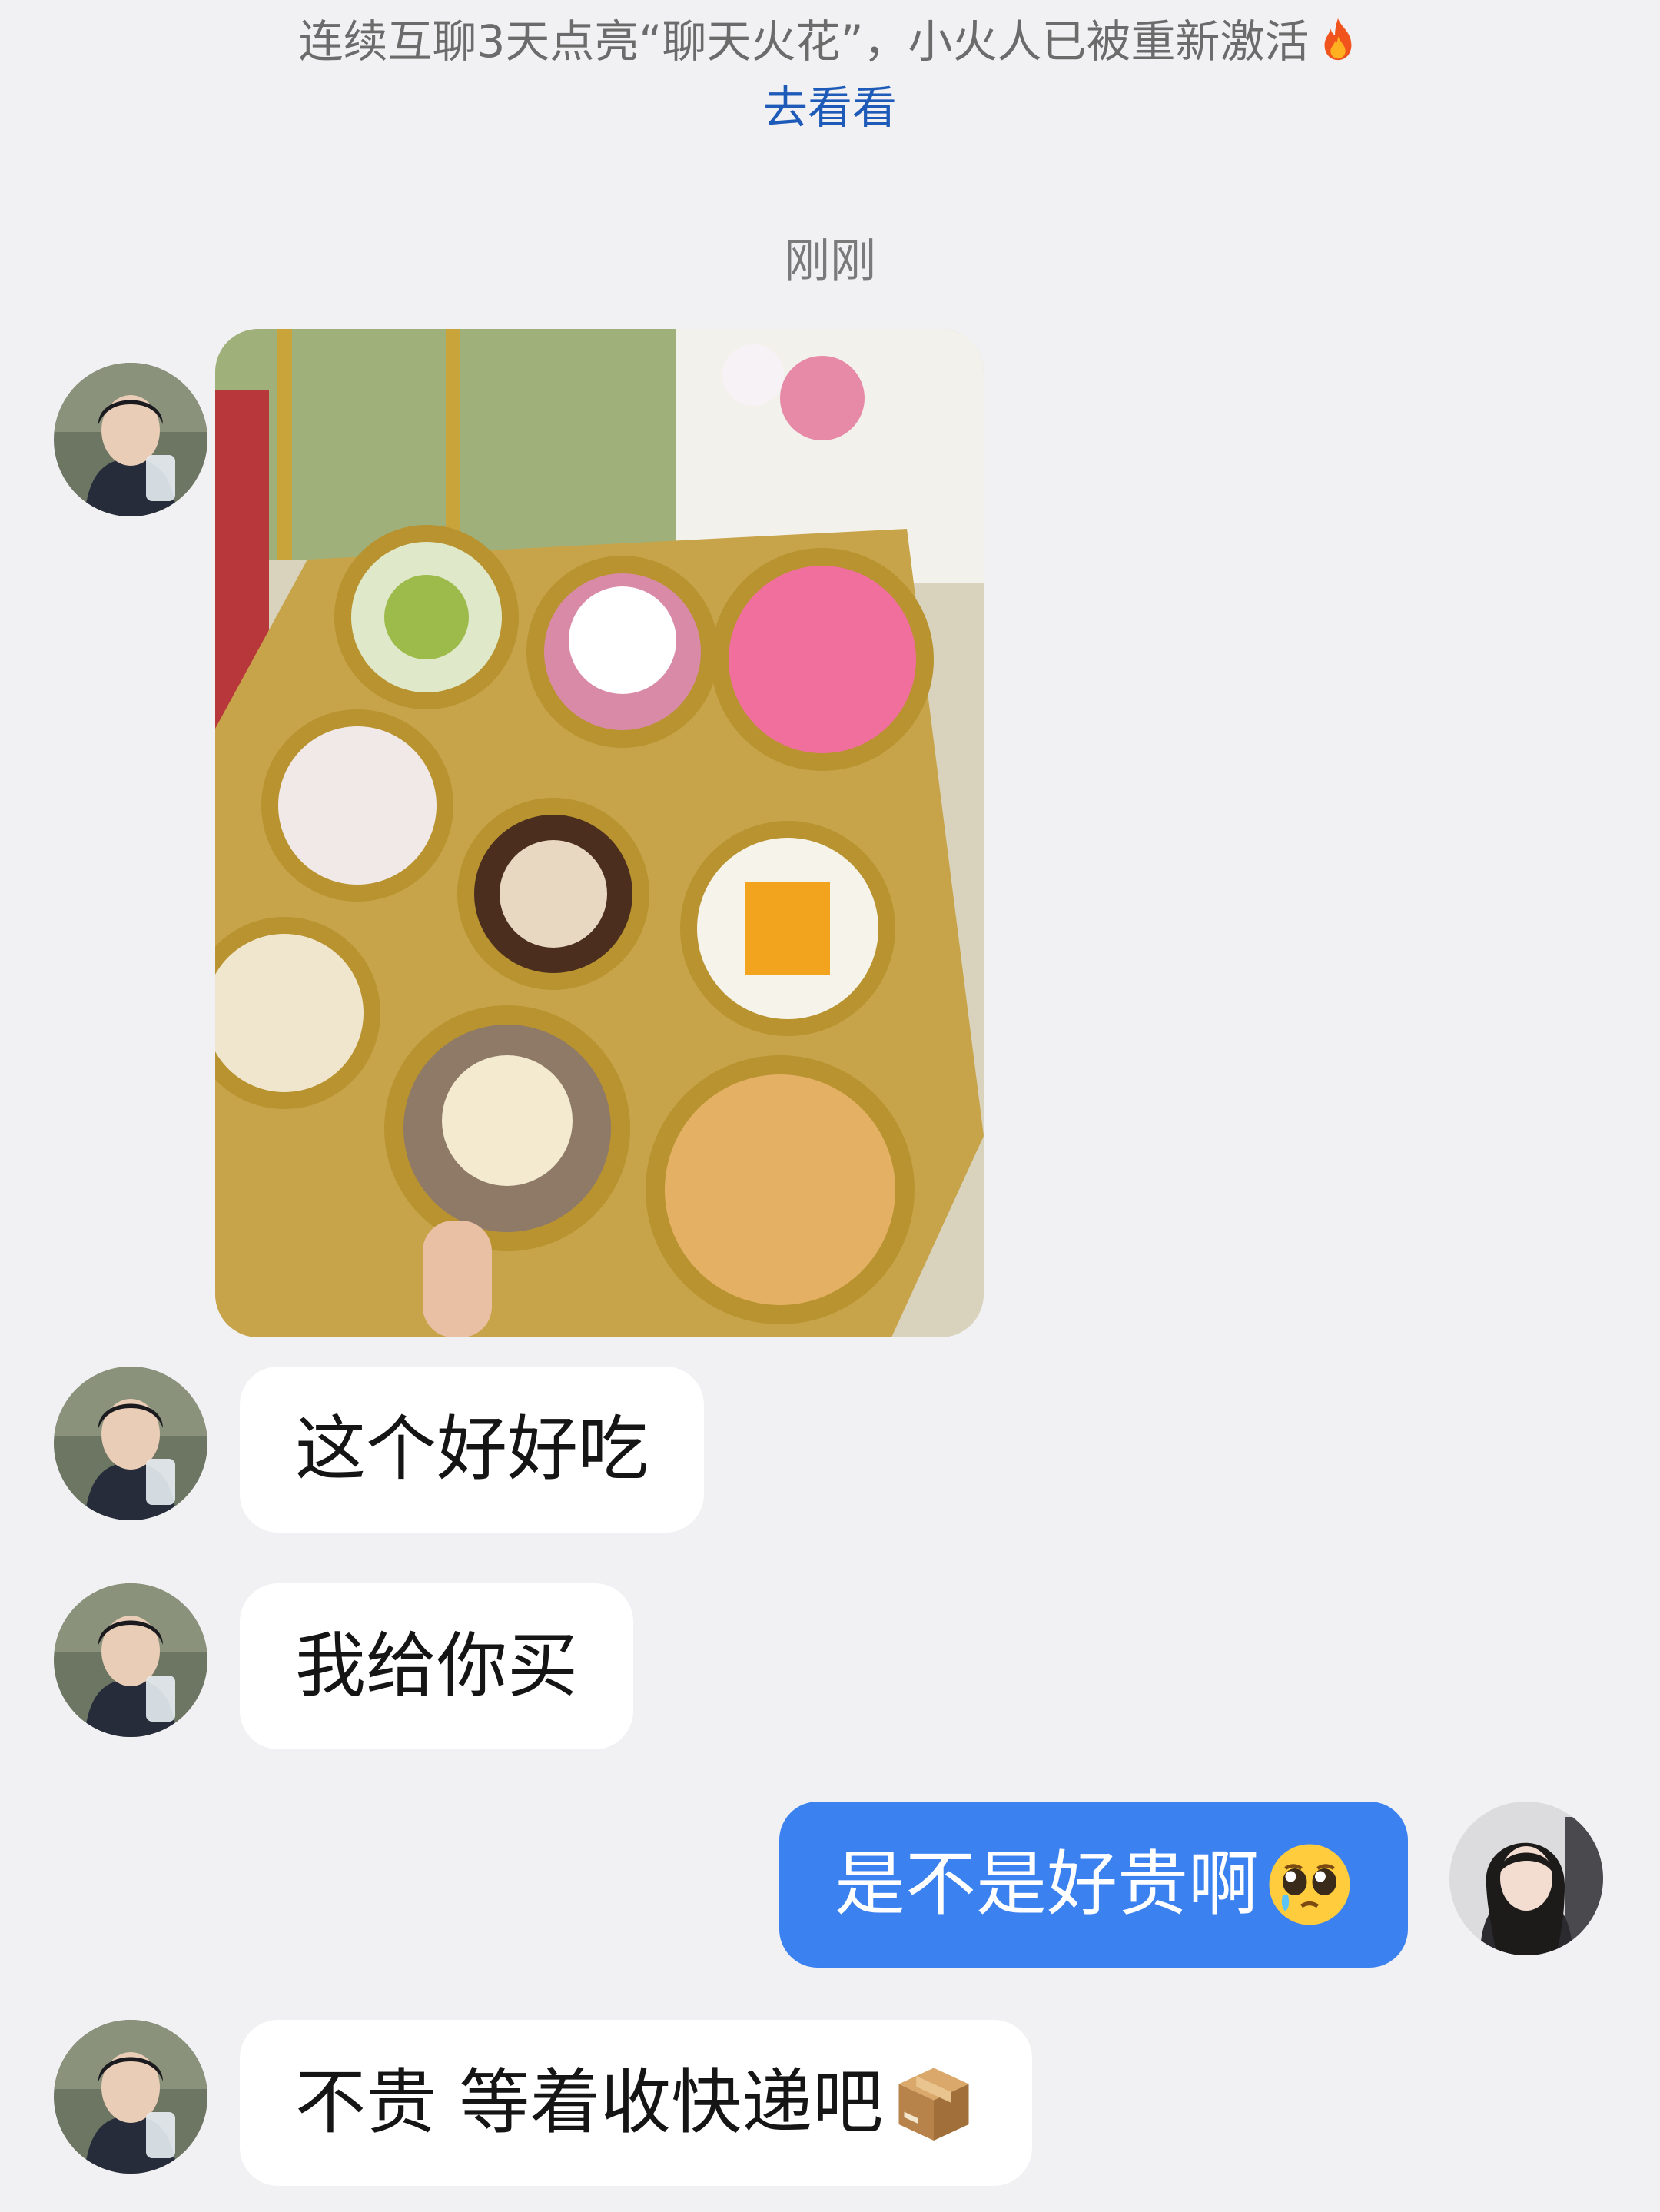 This screenshot has width=1660, height=2212. I want to click on package-icon, so click(934, 2103).